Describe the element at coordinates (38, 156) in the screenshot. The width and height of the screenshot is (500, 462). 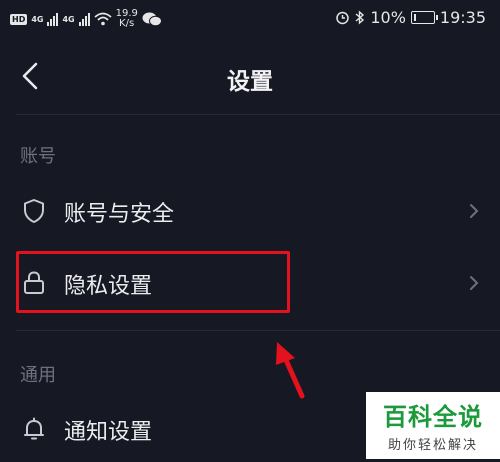
I see `section-header-account: 账号` at that location.